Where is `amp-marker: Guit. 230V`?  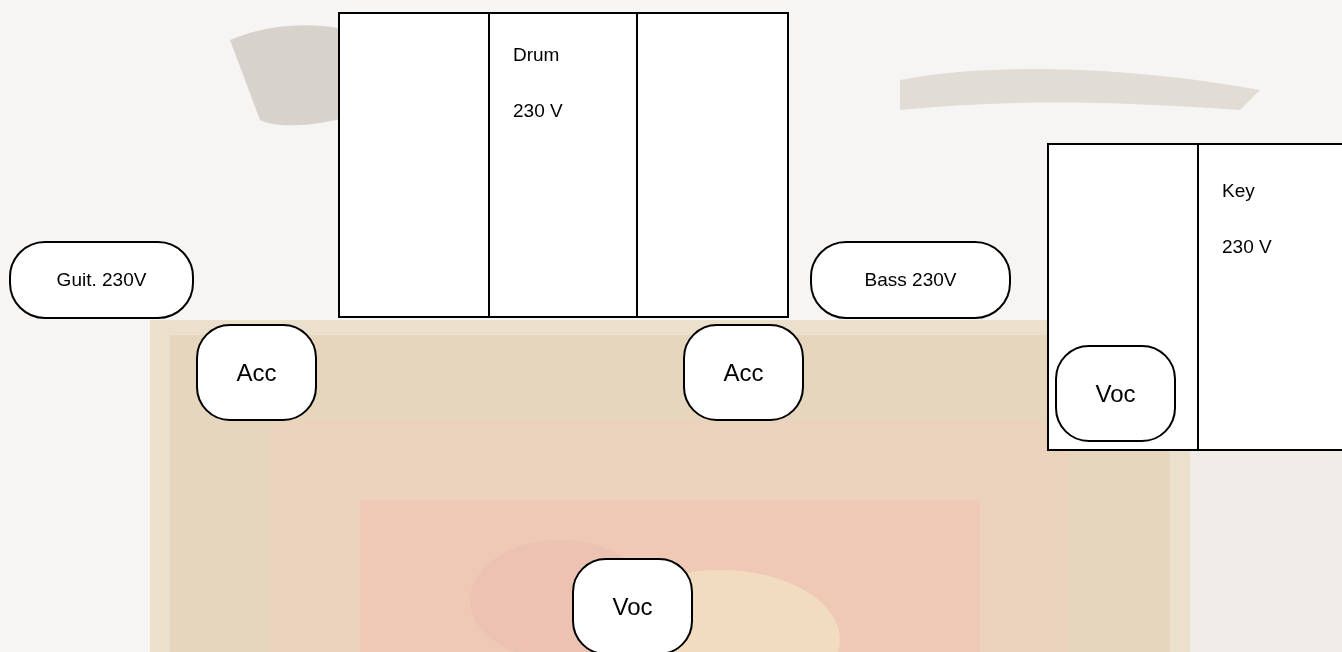 amp-marker: Guit. 230V is located at coordinates (101, 280).